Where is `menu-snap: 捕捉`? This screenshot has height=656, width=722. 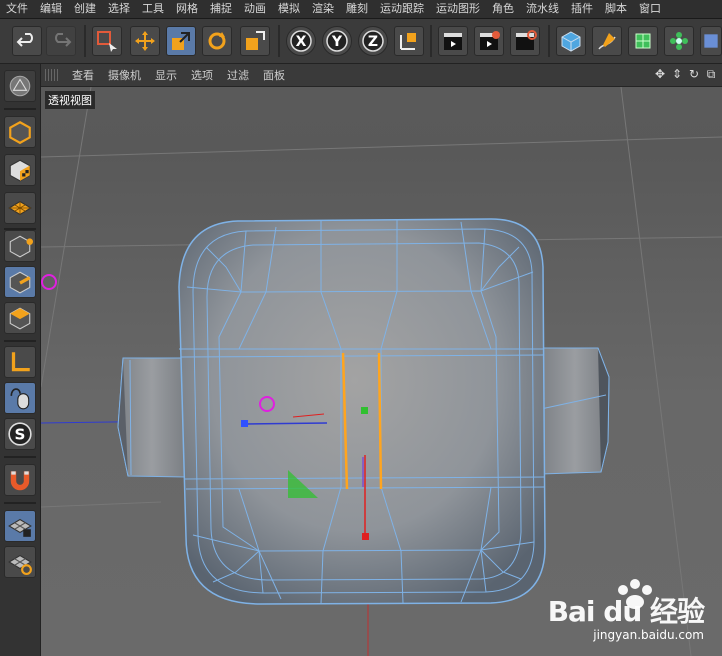 menu-snap: 捕捉 is located at coordinates (221, 9).